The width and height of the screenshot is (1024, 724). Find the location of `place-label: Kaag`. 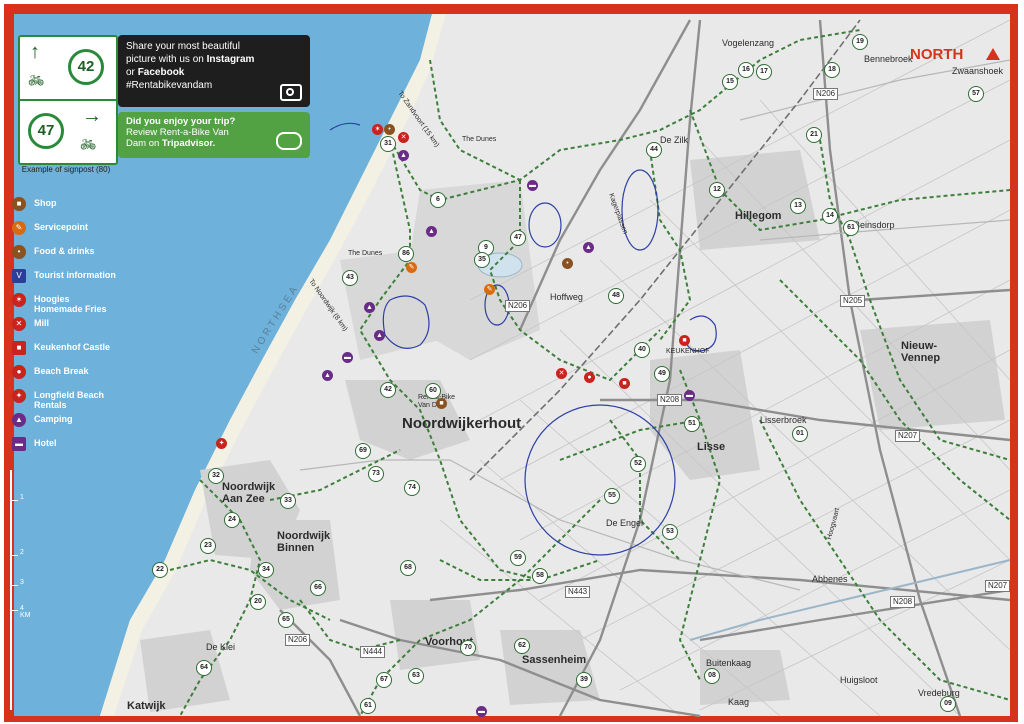

place-label: Kaag is located at coordinates (739, 702).